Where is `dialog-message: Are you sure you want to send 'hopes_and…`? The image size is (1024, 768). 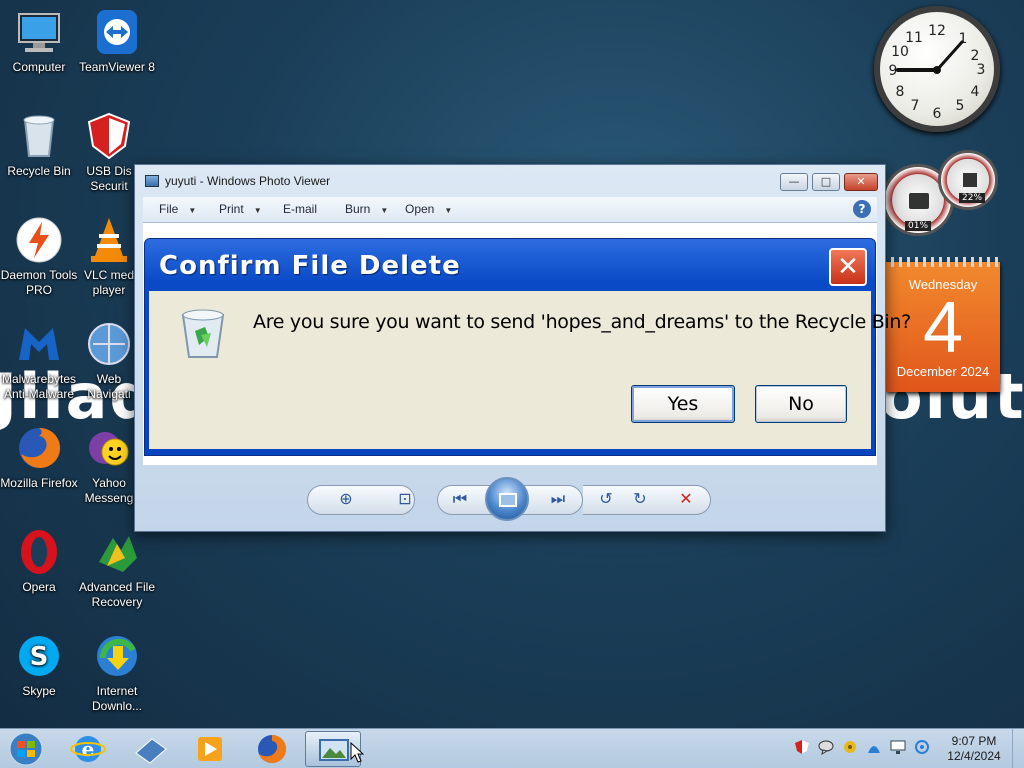 dialog-message: Are you sure you want to send 'hopes_and… is located at coordinates (582, 322).